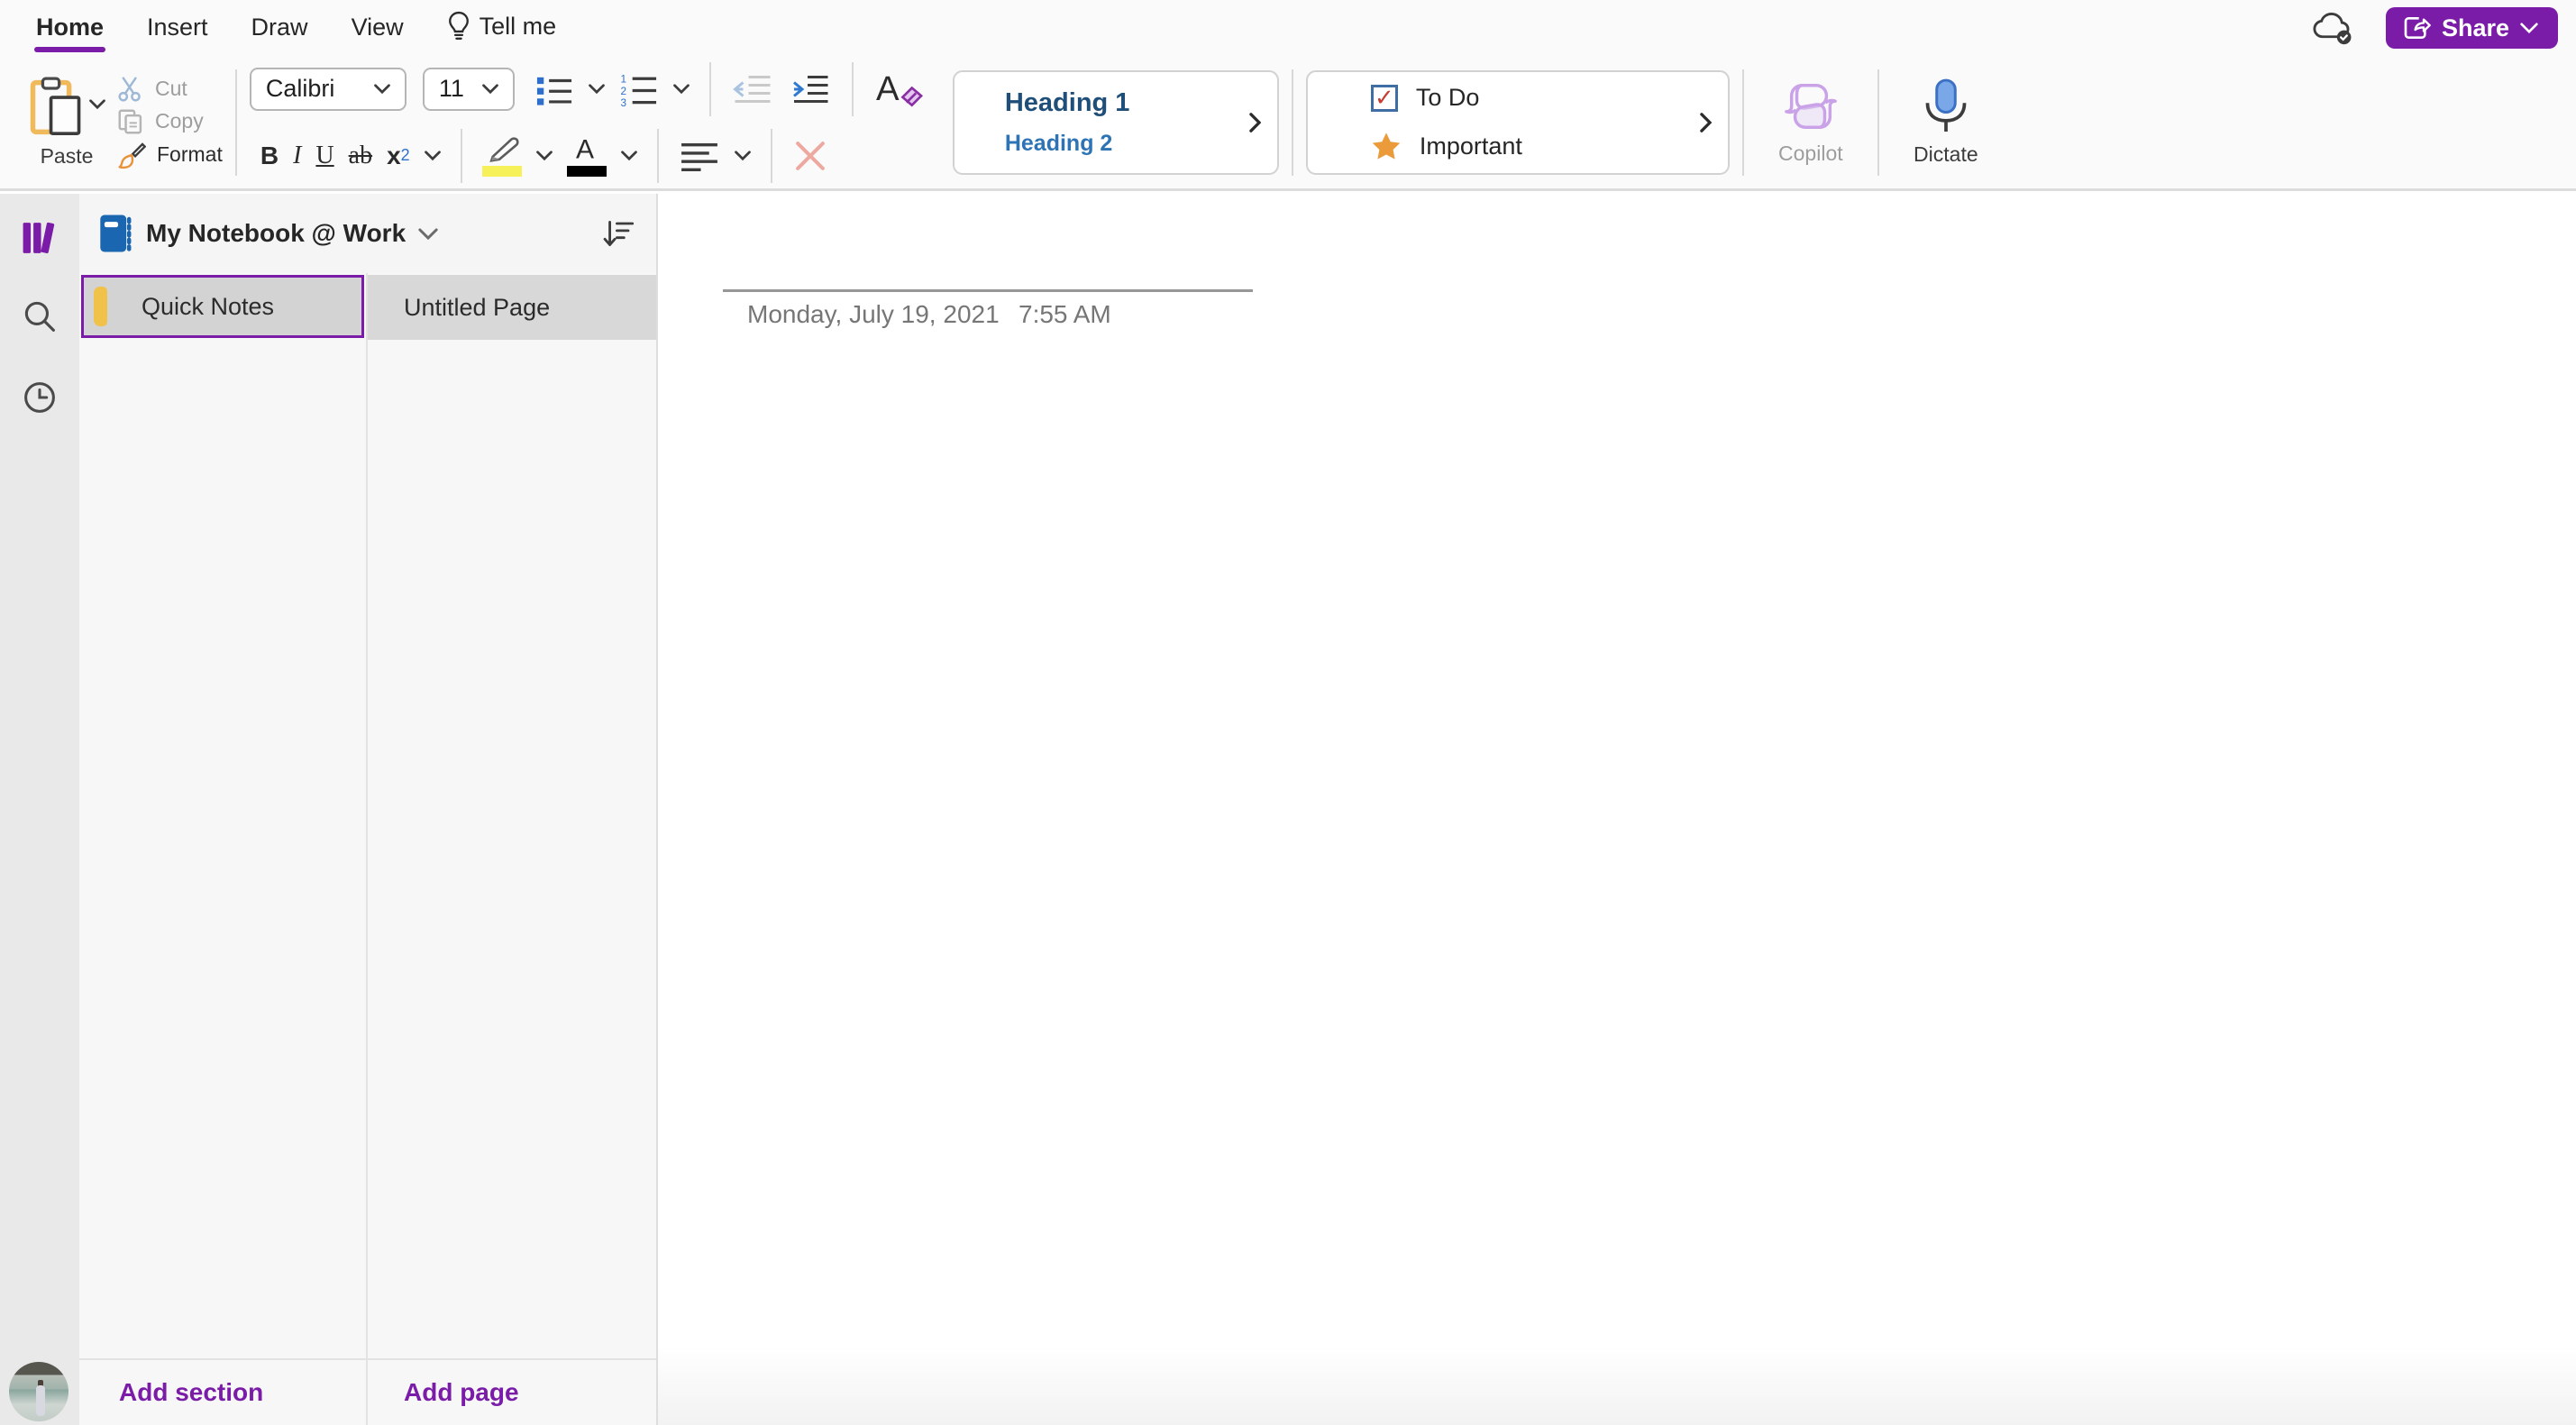 The image size is (2576, 1425). I want to click on todo-checkbox-icon: ✓, so click(1384, 98).